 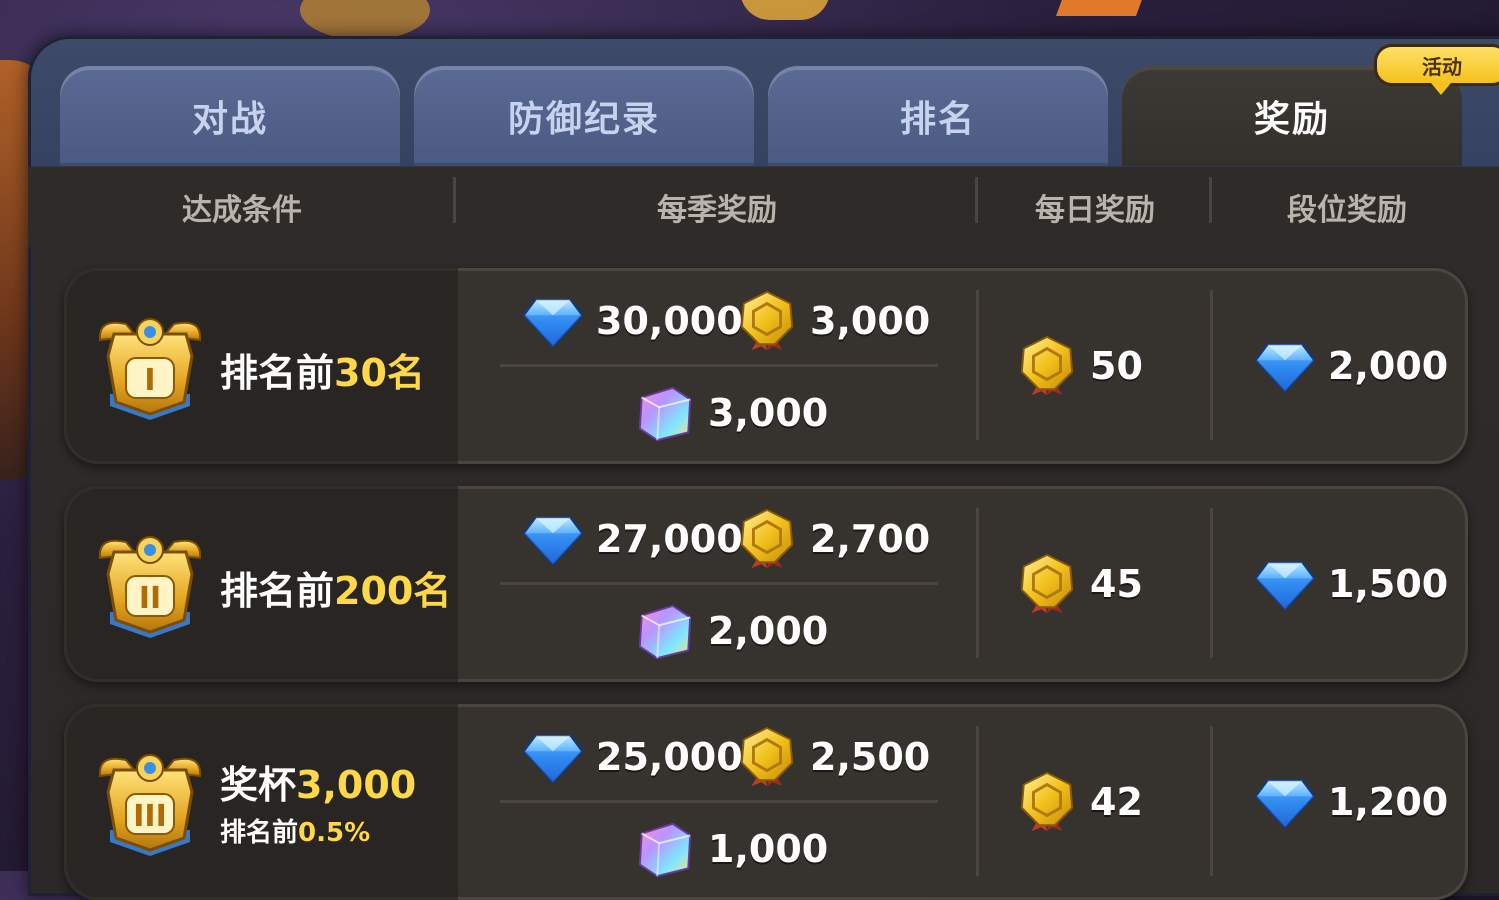 I want to click on season-gems-value: 25,000, so click(x=669, y=757).